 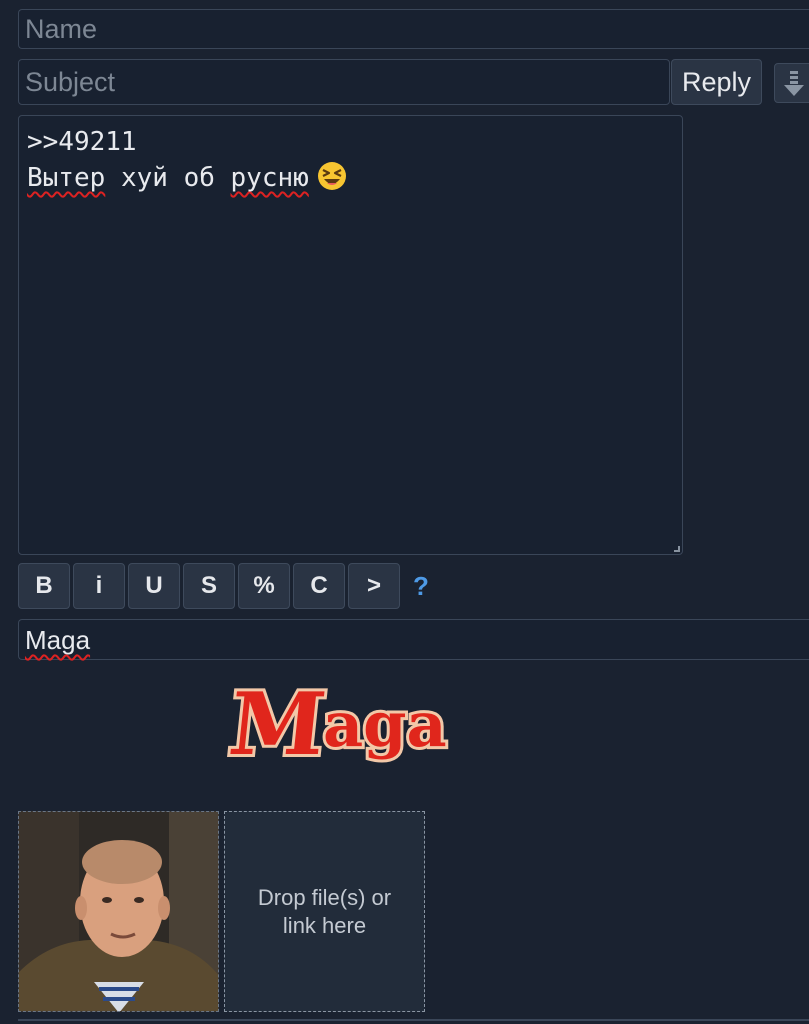 I want to click on file-dropzone: Drop file(s) or link here, so click(x=324, y=911).